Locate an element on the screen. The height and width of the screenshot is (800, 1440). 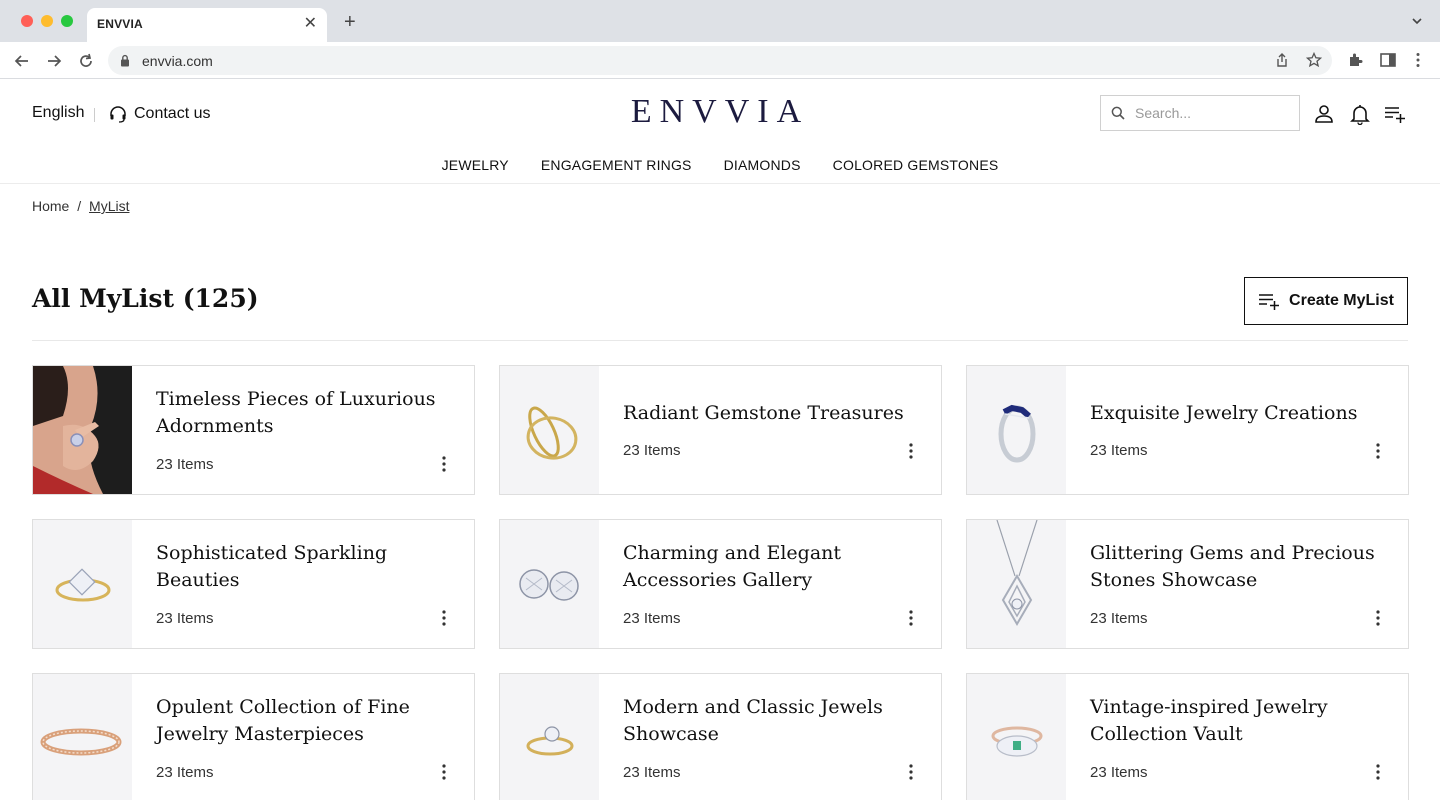
princess-cut-ring-image is located at coordinates (83, 585).